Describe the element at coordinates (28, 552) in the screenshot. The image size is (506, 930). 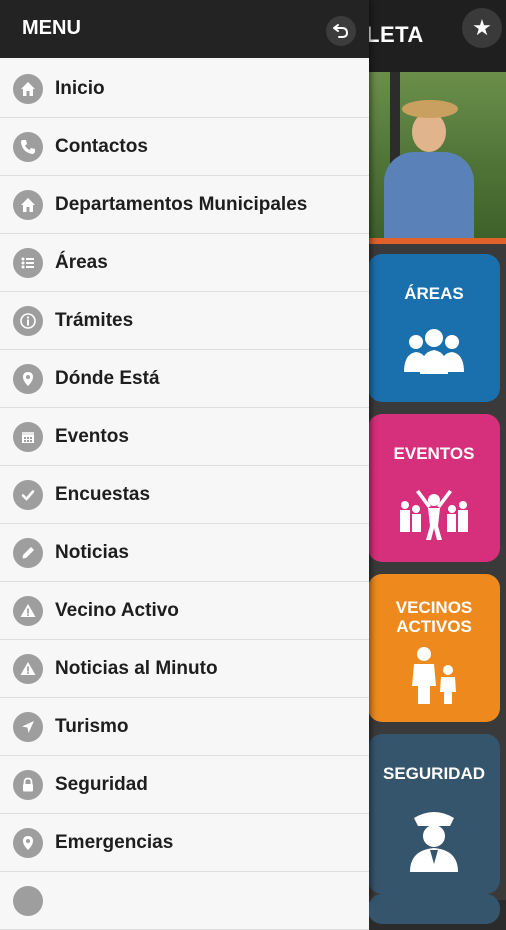
I see `pencil-icon` at that location.